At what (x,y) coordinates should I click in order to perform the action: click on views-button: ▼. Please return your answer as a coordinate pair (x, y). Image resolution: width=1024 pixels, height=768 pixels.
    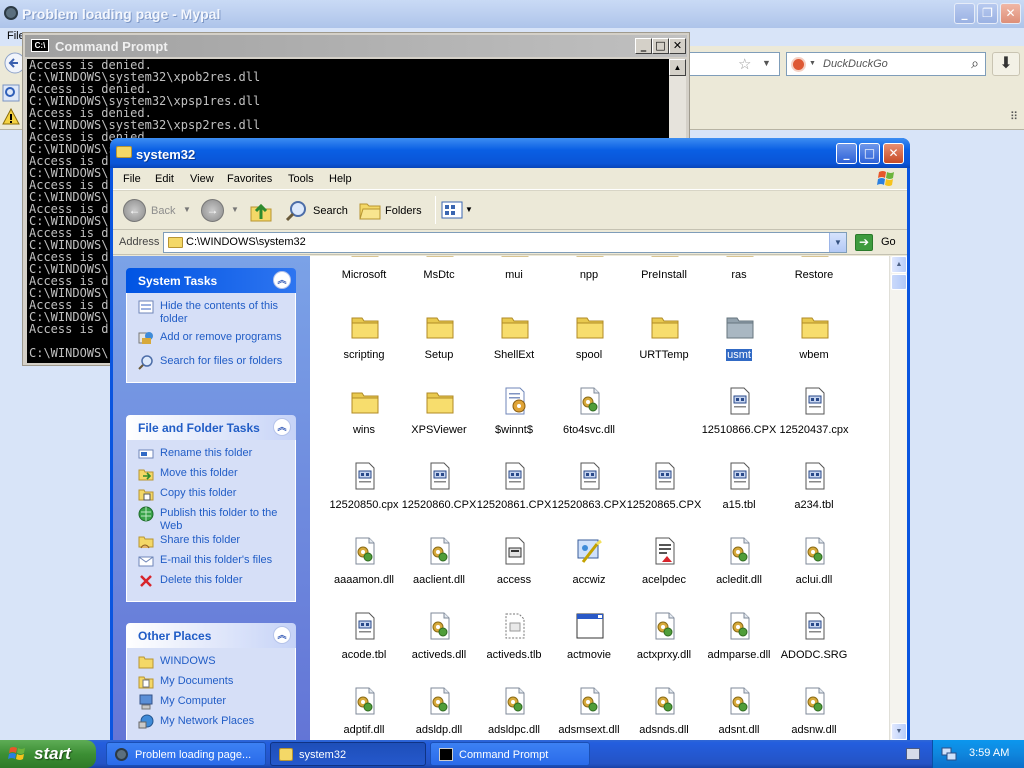
    Looking at the image, I should click on (459, 210).